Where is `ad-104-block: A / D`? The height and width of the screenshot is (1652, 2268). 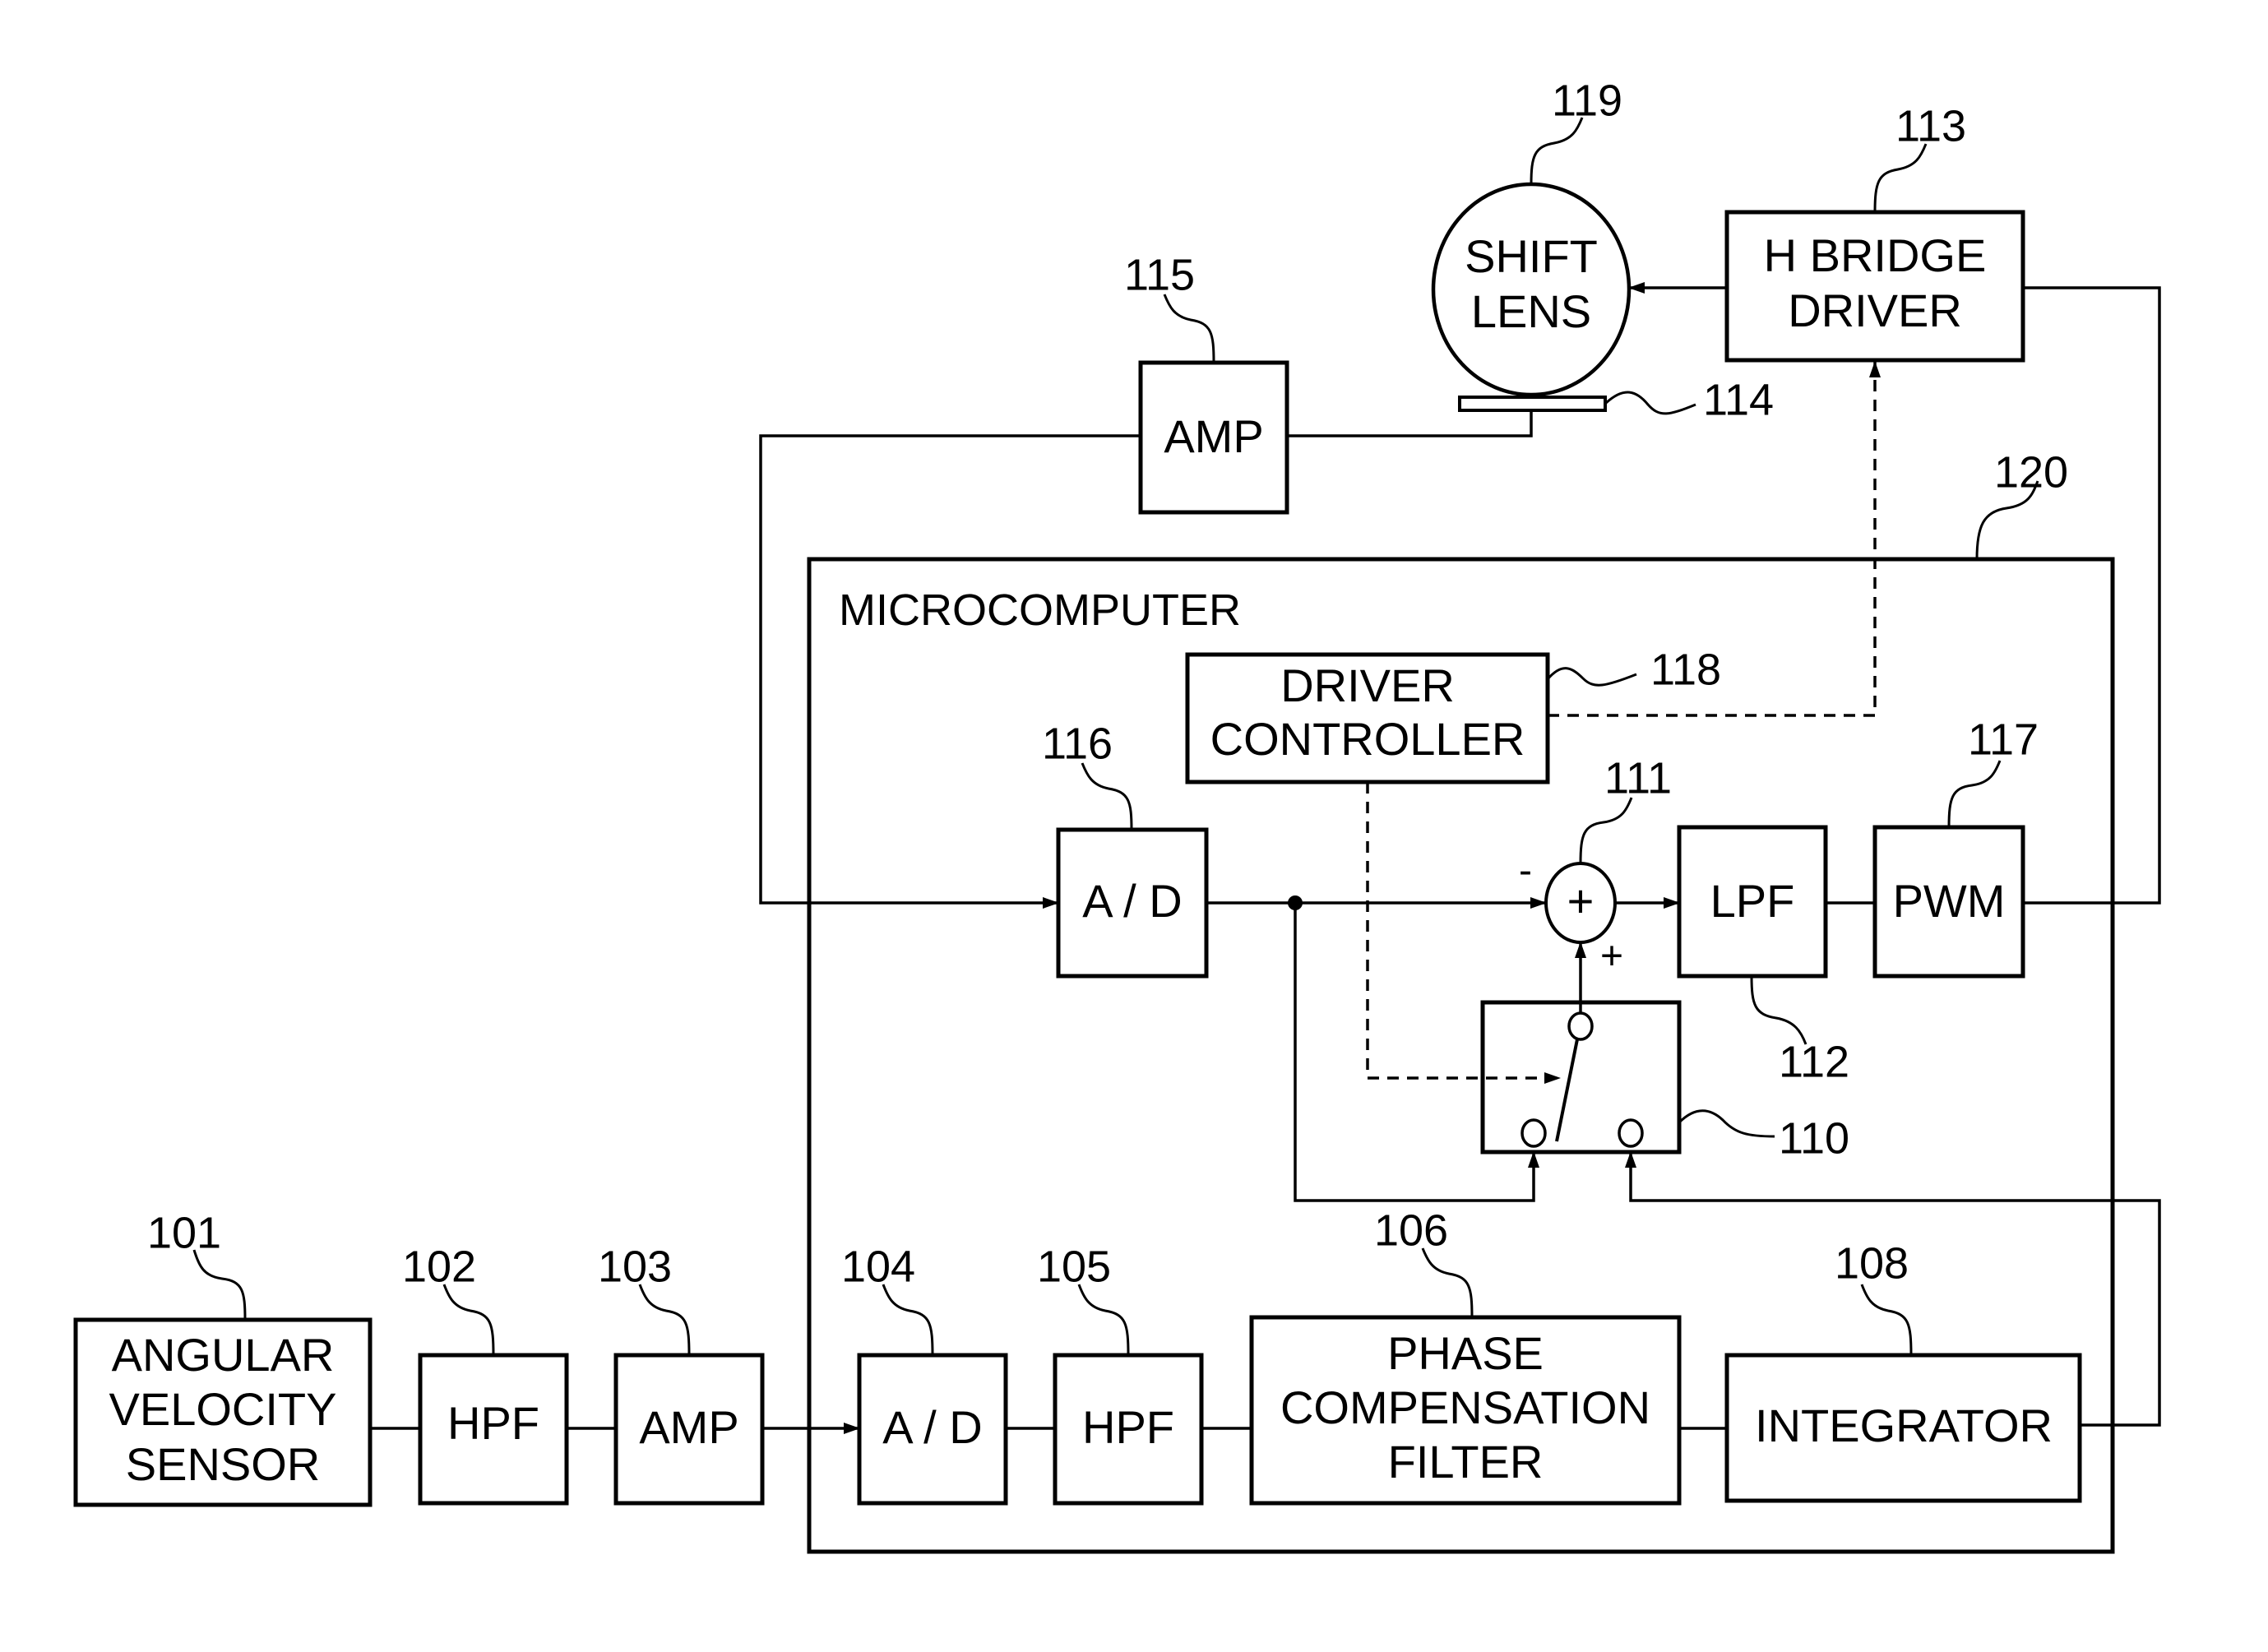
ad-104-block: A / D is located at coordinates (933, 1429).